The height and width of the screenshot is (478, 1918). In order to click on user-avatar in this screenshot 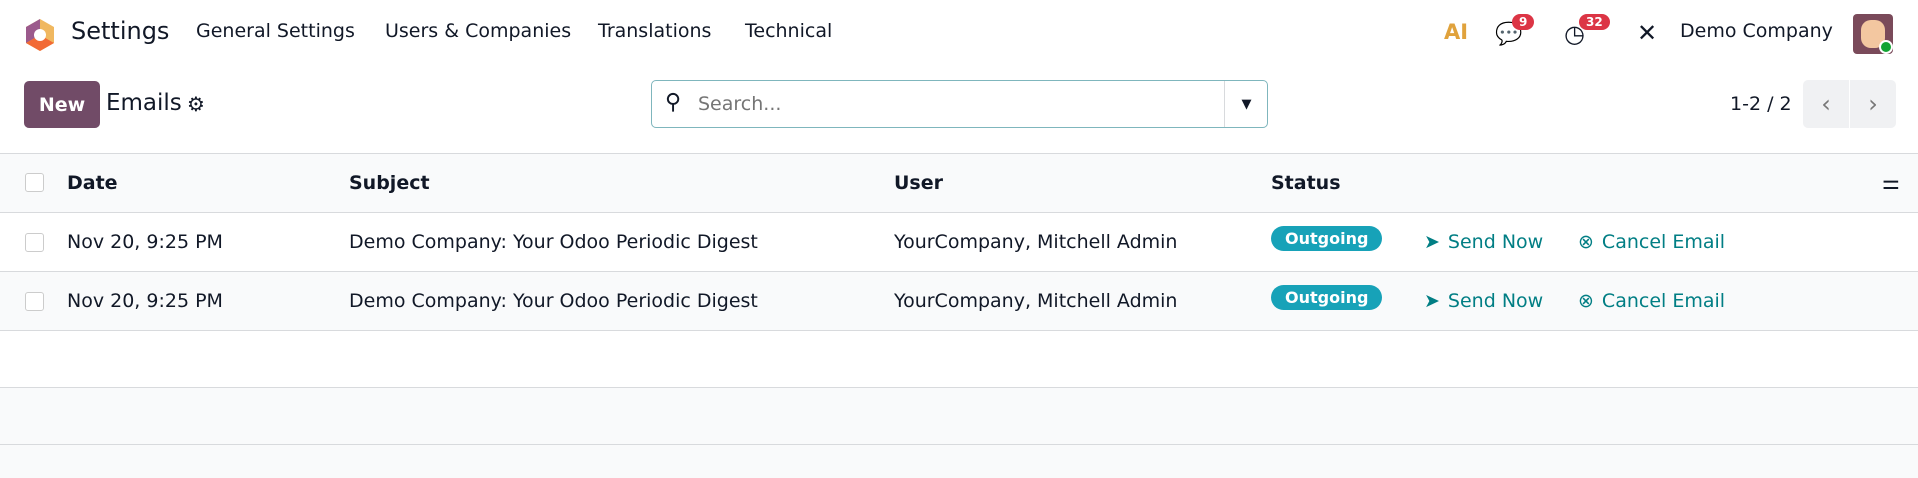, I will do `click(1873, 34)`.